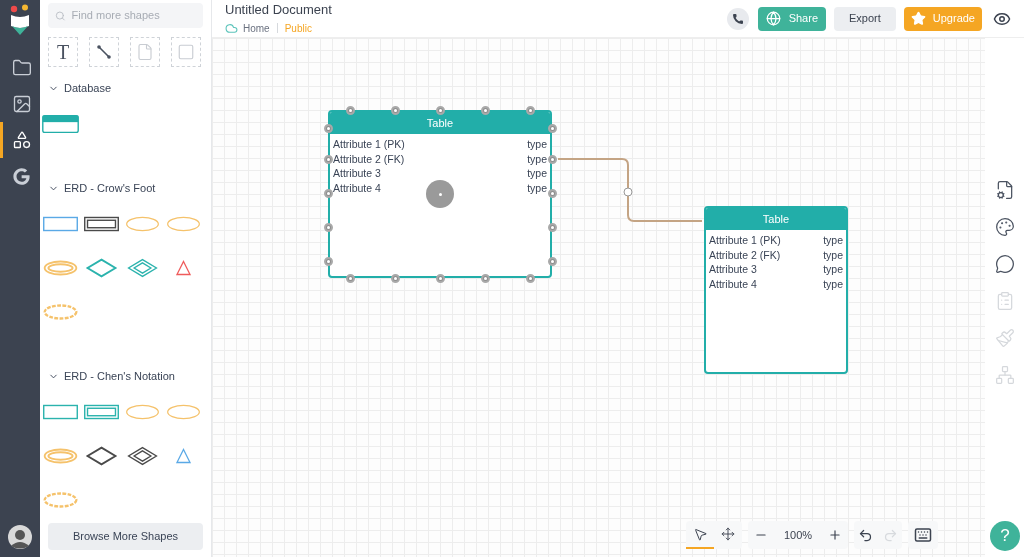 Image resolution: width=1024 pixels, height=557 pixels. What do you see at coordinates (1004, 375) in the screenshot?
I see `hierarchy-icon` at bounding box center [1004, 375].